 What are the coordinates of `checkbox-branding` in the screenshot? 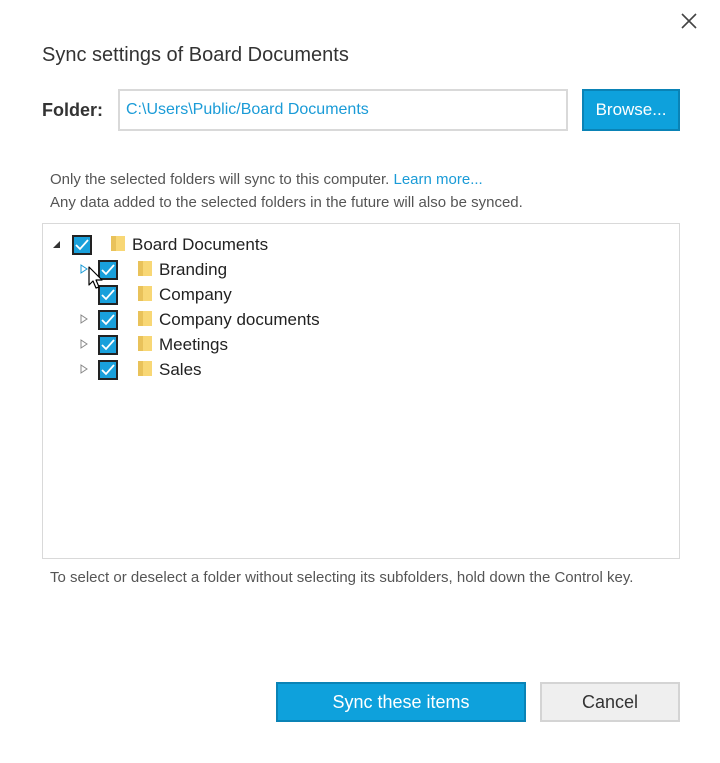 It's located at (108, 270).